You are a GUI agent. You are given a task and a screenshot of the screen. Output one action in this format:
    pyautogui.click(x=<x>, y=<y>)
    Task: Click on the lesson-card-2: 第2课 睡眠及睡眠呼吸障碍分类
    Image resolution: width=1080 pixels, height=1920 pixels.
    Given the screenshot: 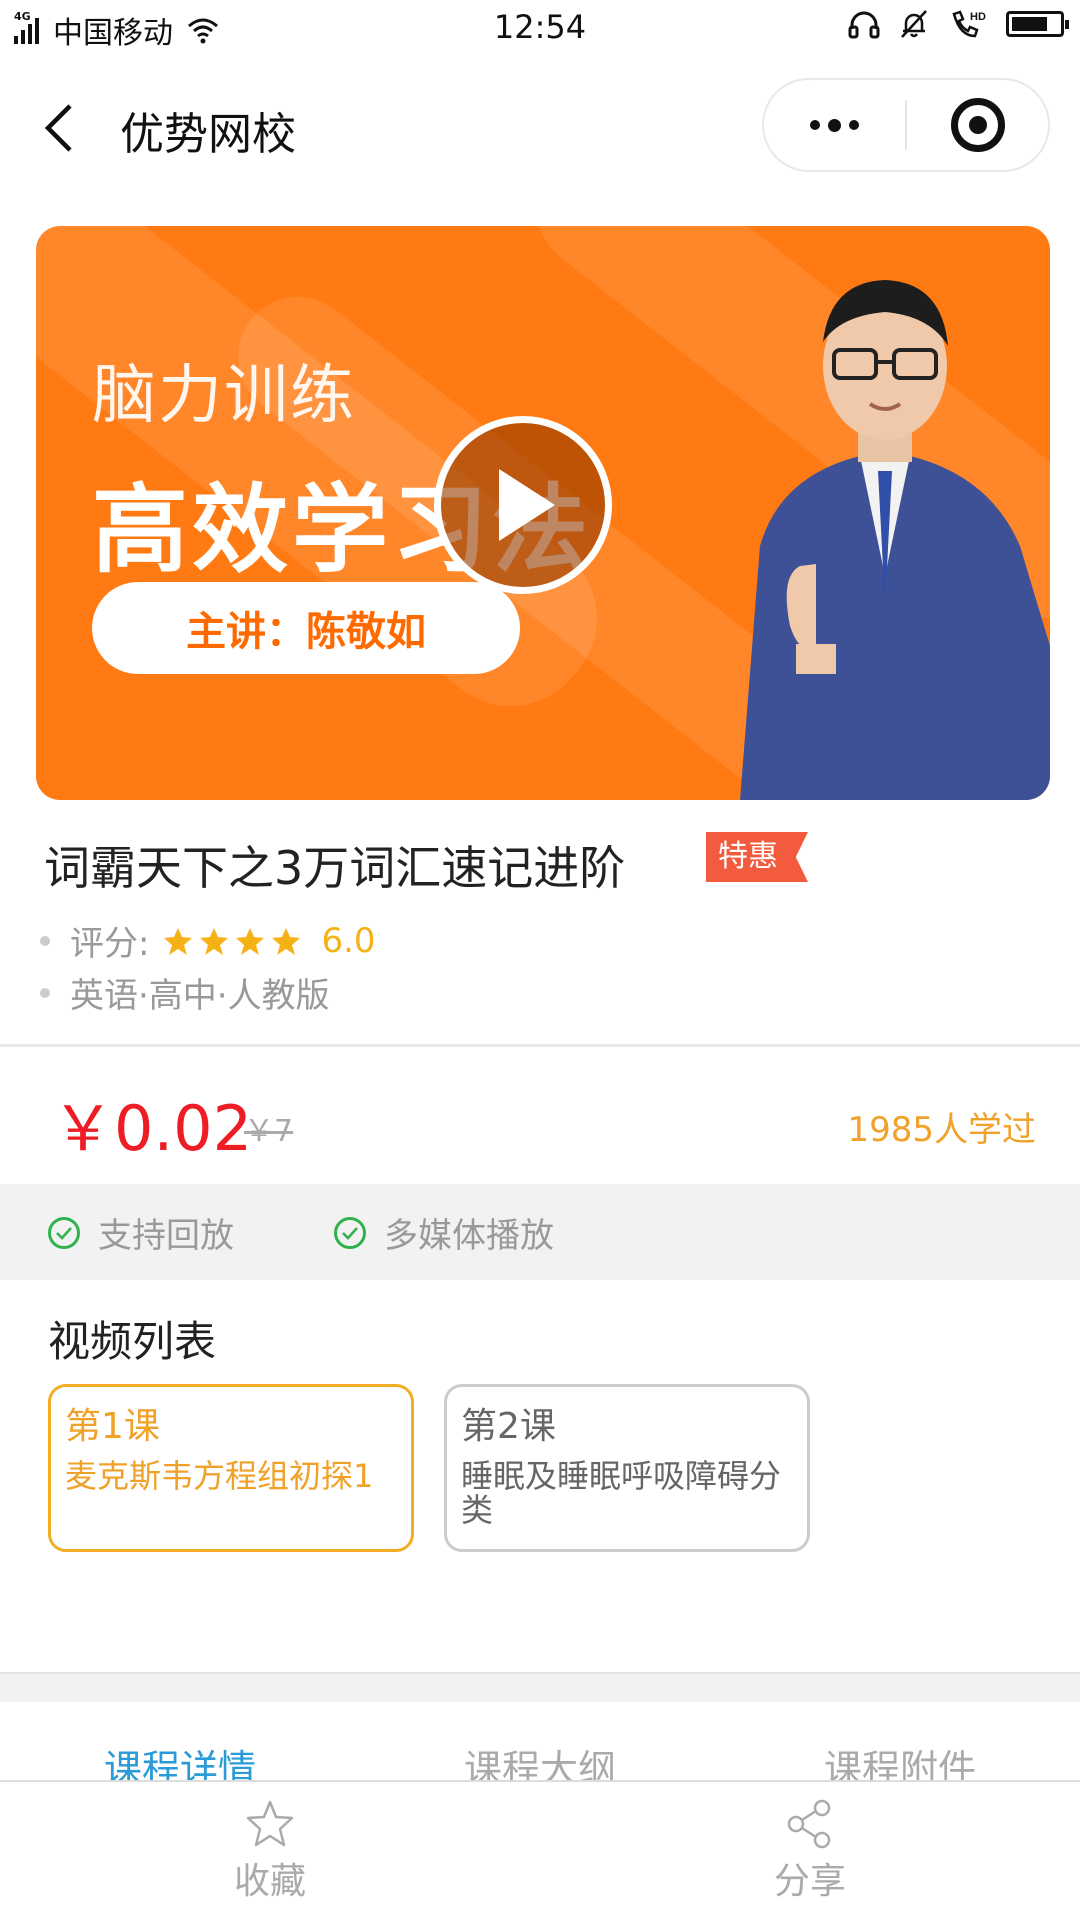 What is the action you would take?
    pyautogui.click(x=627, y=1468)
    